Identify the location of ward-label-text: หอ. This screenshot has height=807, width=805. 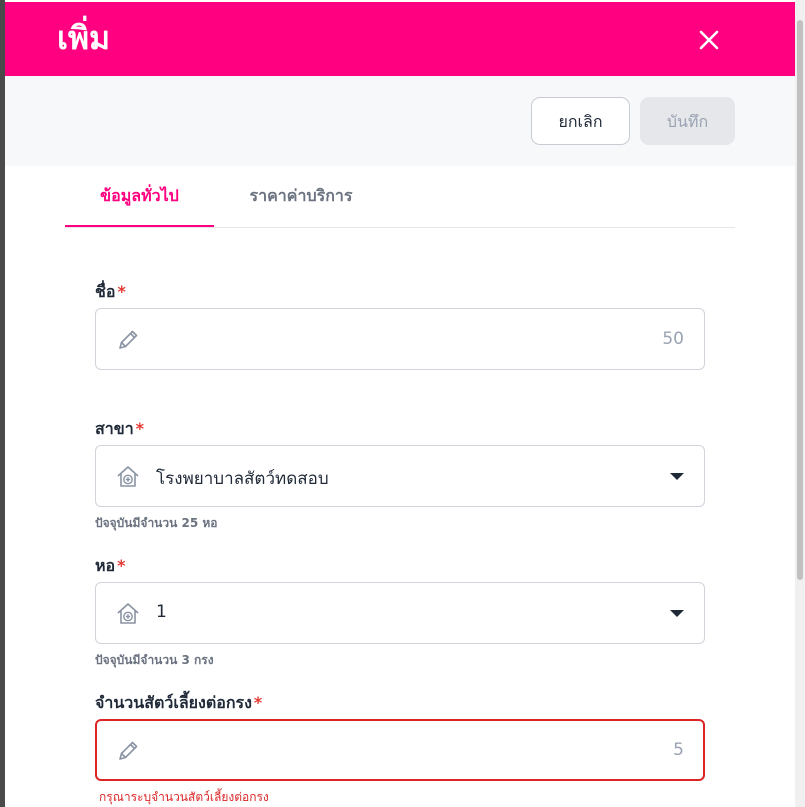
(105, 565).